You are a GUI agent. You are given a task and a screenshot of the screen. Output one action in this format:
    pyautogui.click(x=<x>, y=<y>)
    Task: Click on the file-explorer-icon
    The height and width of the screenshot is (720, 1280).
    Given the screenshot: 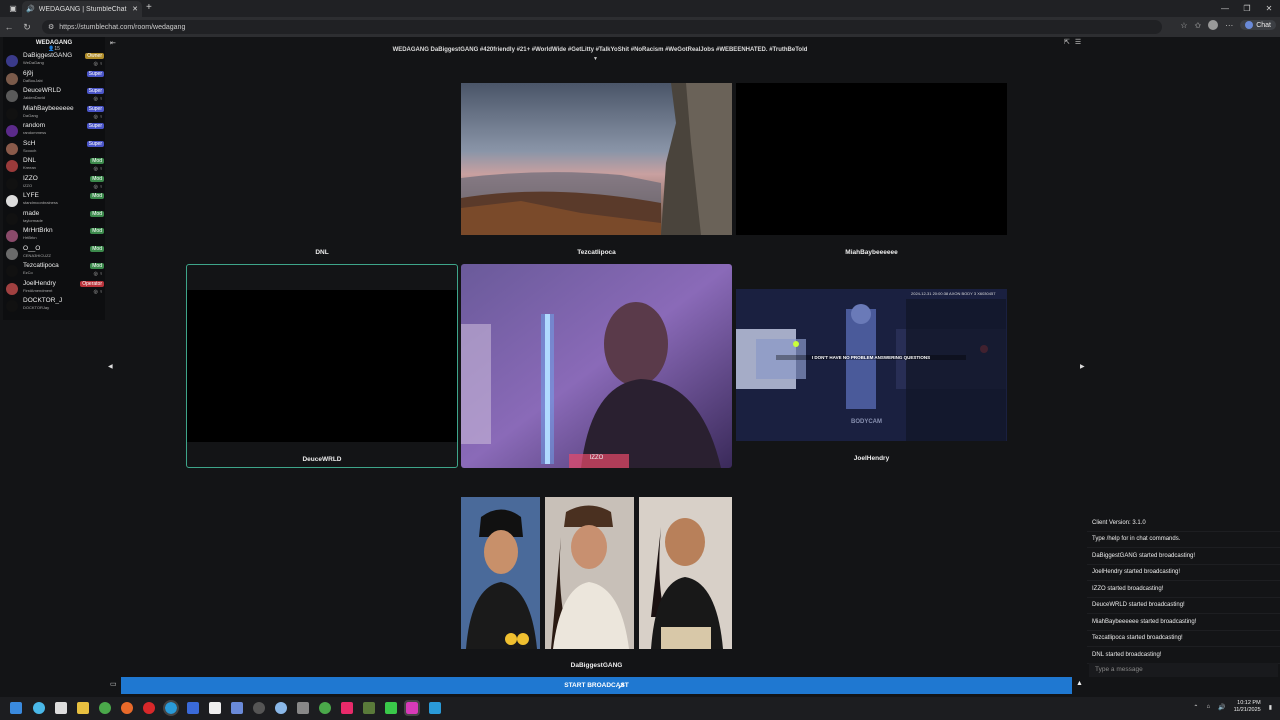 What is the action you would take?
    pyautogui.click(x=83, y=708)
    